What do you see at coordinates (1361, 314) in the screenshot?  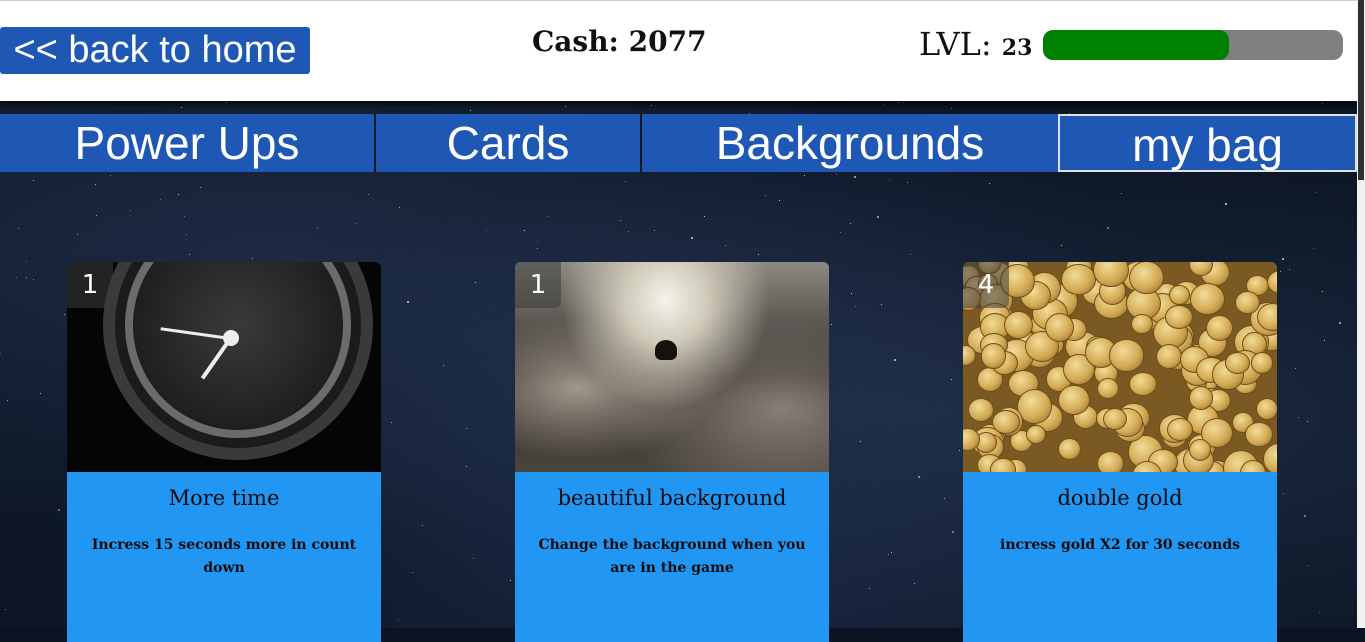 I see `scrollbar` at bounding box center [1361, 314].